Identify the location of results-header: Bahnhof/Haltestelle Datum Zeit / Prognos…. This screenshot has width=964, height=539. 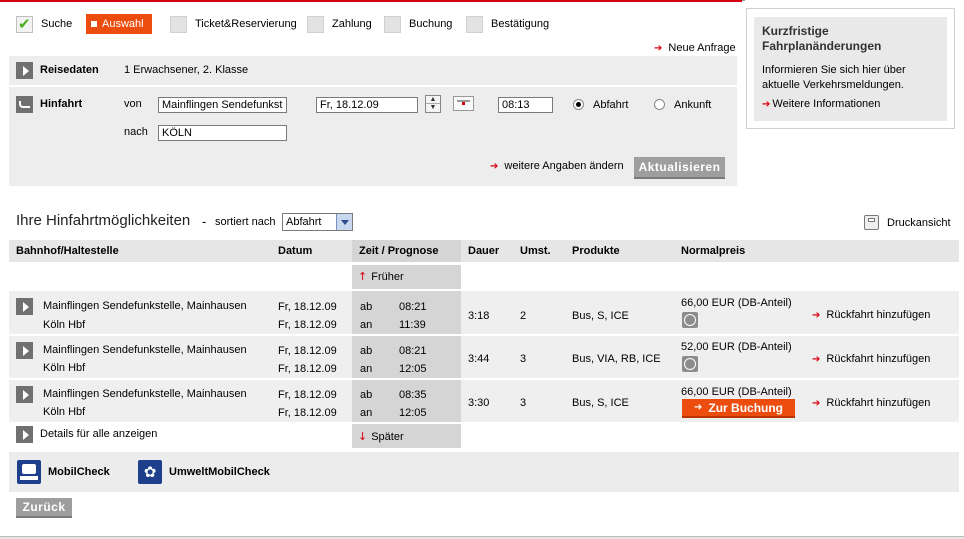
(484, 251).